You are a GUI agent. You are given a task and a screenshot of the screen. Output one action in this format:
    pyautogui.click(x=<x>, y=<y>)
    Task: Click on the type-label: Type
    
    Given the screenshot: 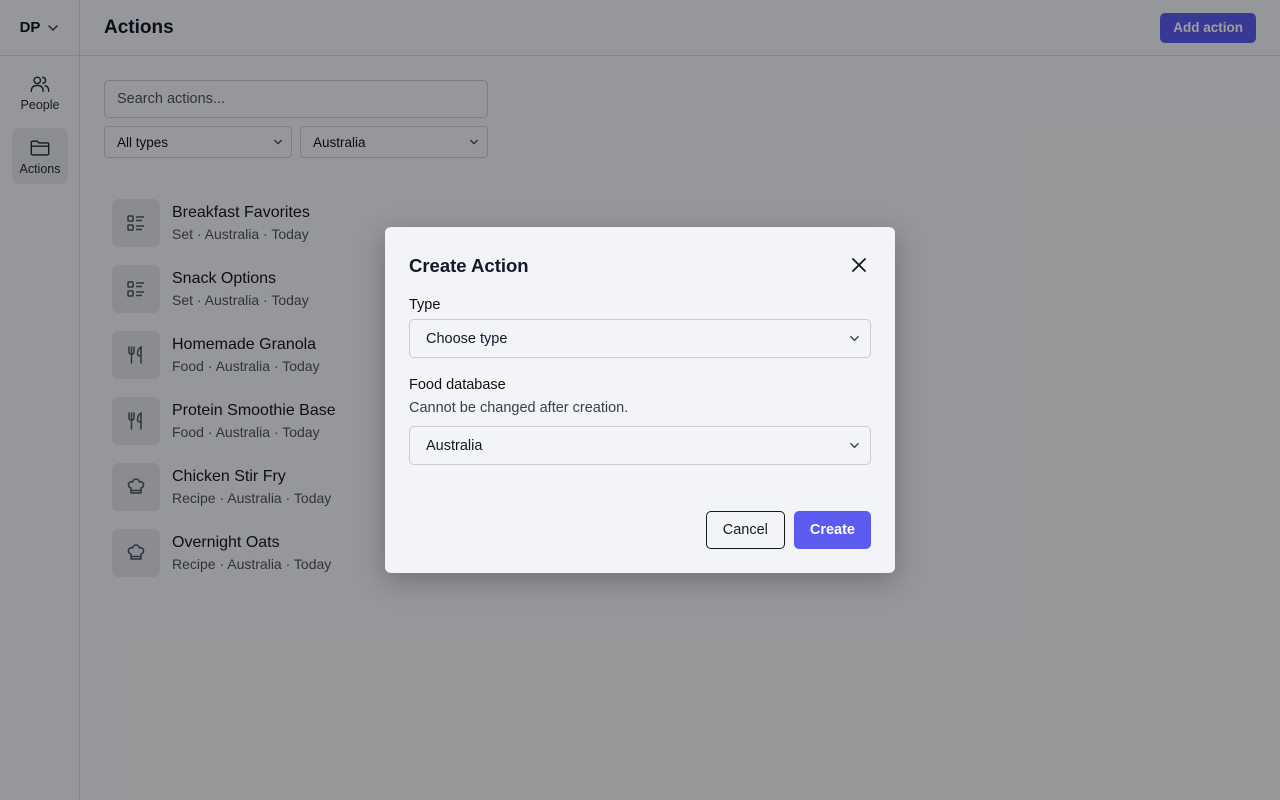 What is the action you would take?
    pyautogui.click(x=425, y=305)
    